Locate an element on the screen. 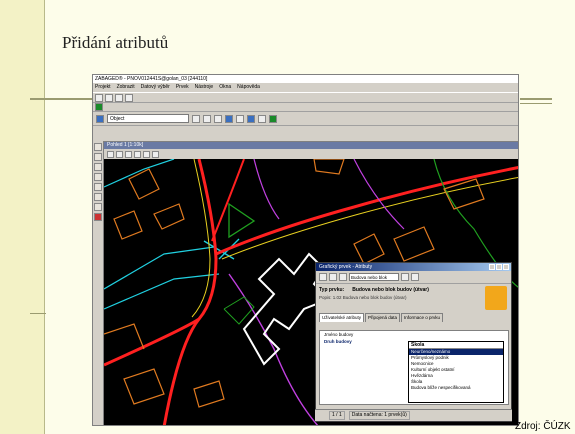 This screenshot has width=575, height=434. left-band is located at coordinates (22, 217).